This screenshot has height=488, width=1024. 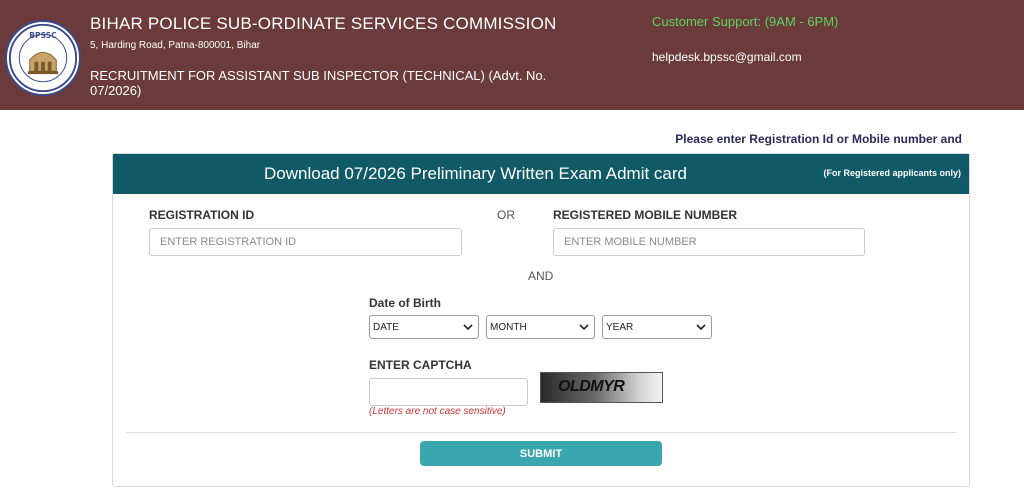 I want to click on registration-id-label: REGISTRATION ID, so click(x=202, y=215).